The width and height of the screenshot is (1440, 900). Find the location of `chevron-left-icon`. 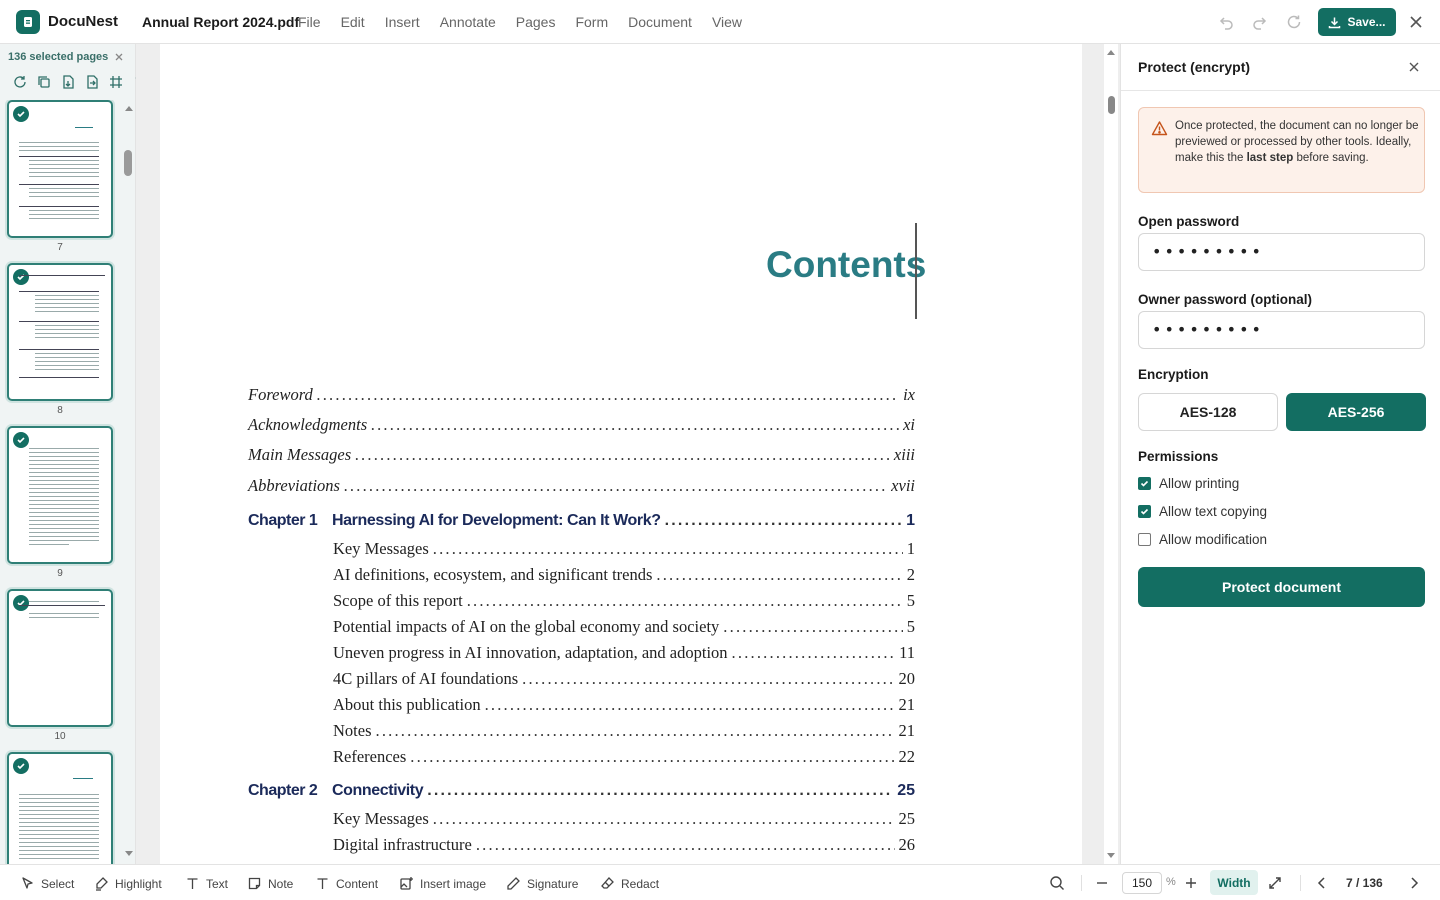

chevron-left-icon is located at coordinates (1322, 883).